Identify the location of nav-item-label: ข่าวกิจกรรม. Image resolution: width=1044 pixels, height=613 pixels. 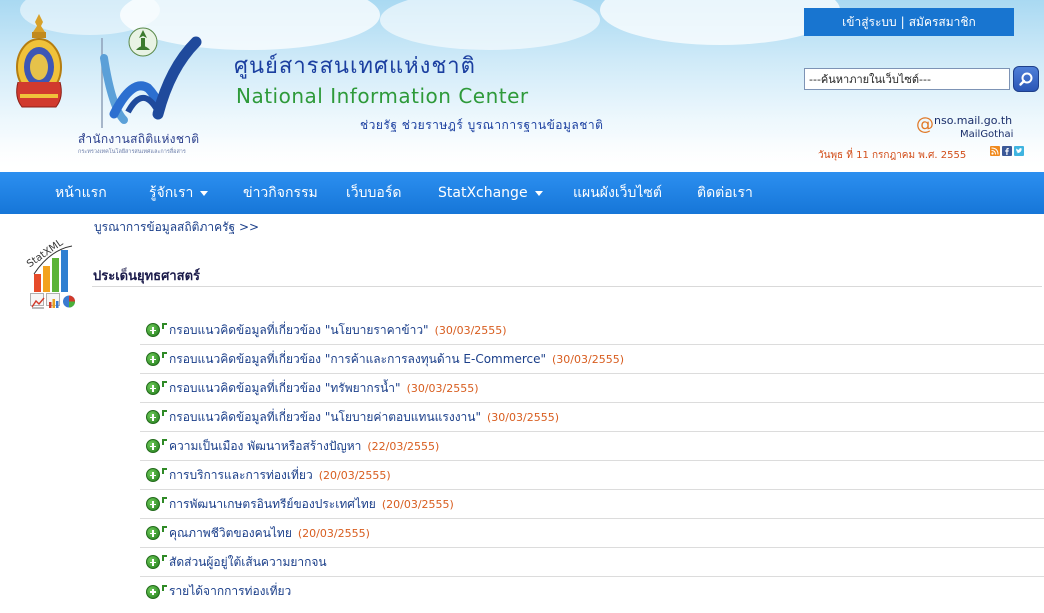
(280, 193).